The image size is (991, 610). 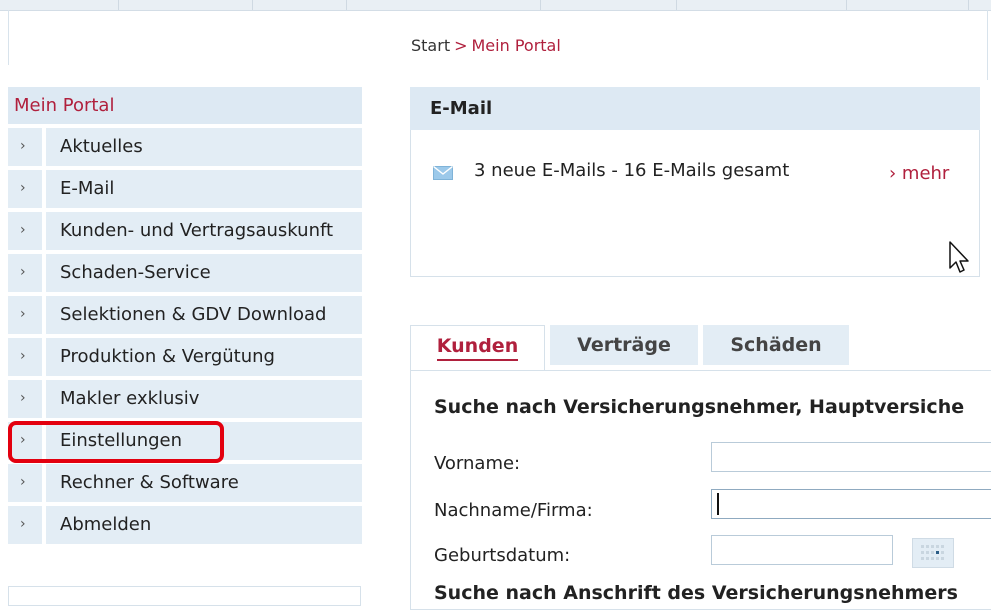 What do you see at coordinates (477, 463) in the screenshot?
I see `first-name-label: Vorname:` at bounding box center [477, 463].